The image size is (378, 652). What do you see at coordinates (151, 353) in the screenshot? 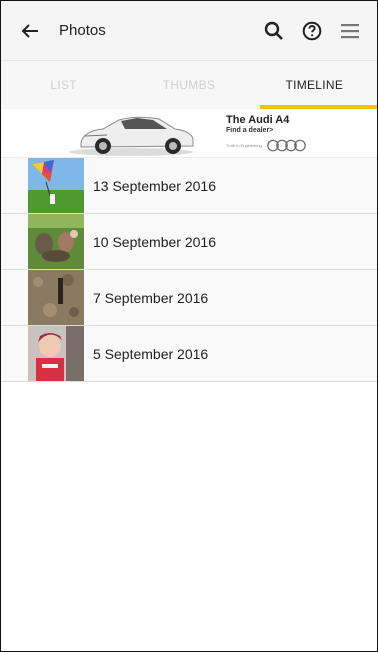
I see `timeline-date: 5 September 2016` at bounding box center [151, 353].